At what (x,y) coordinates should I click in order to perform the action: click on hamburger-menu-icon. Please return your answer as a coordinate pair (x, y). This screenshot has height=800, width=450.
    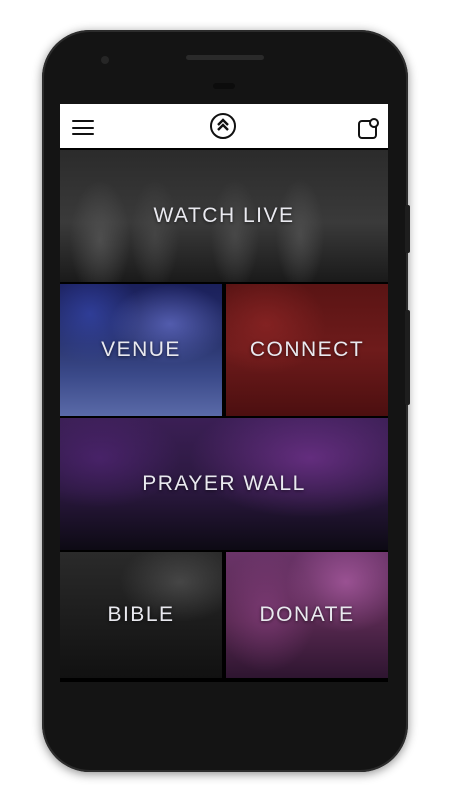
    Looking at the image, I should click on (83, 127).